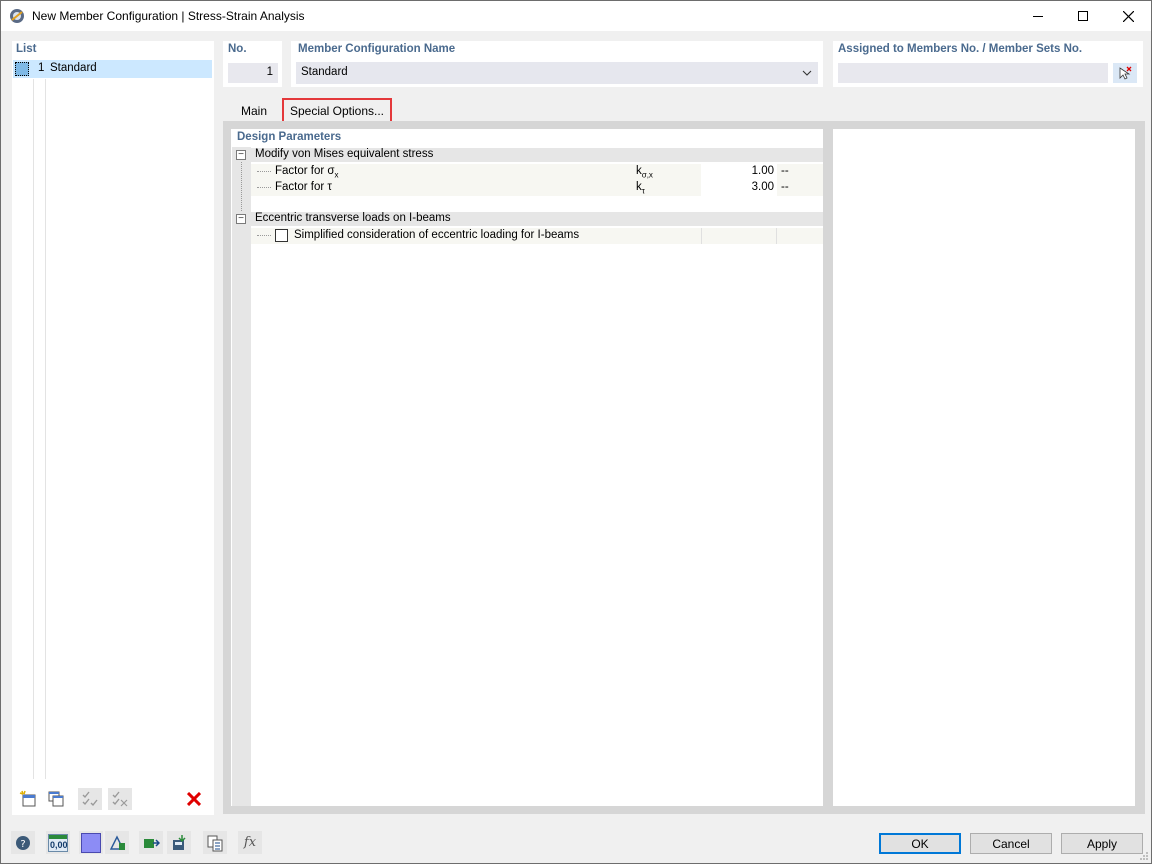  I want to click on minimize-icon, so click(1038, 16).